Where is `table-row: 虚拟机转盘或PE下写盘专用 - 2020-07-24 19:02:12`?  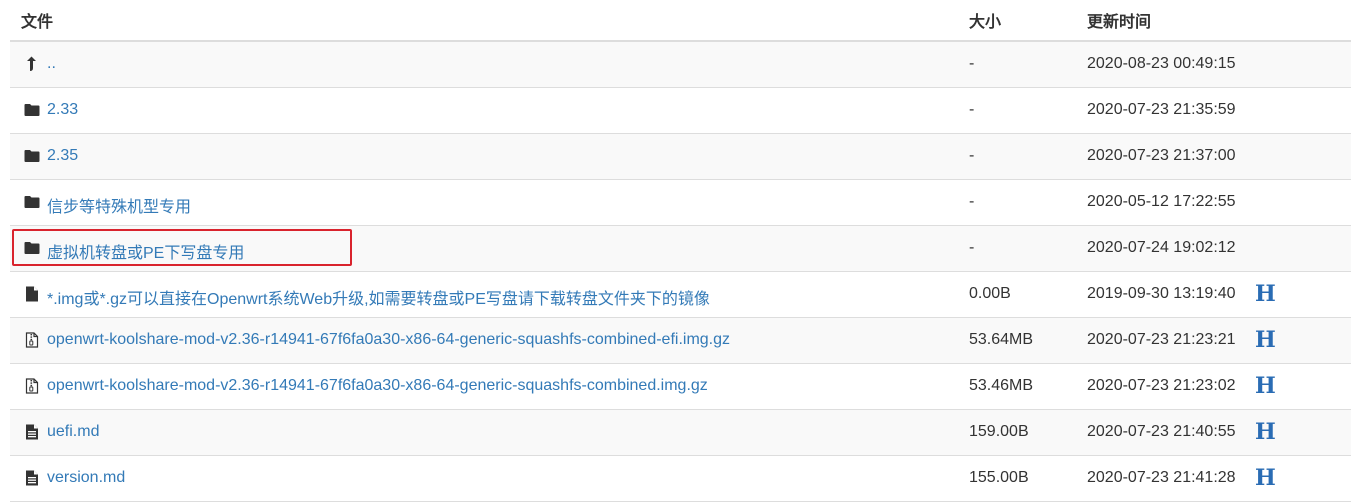 table-row: 虚拟机转盘或PE下写盘专用 - 2020-07-24 19:02:12 is located at coordinates (680, 249).